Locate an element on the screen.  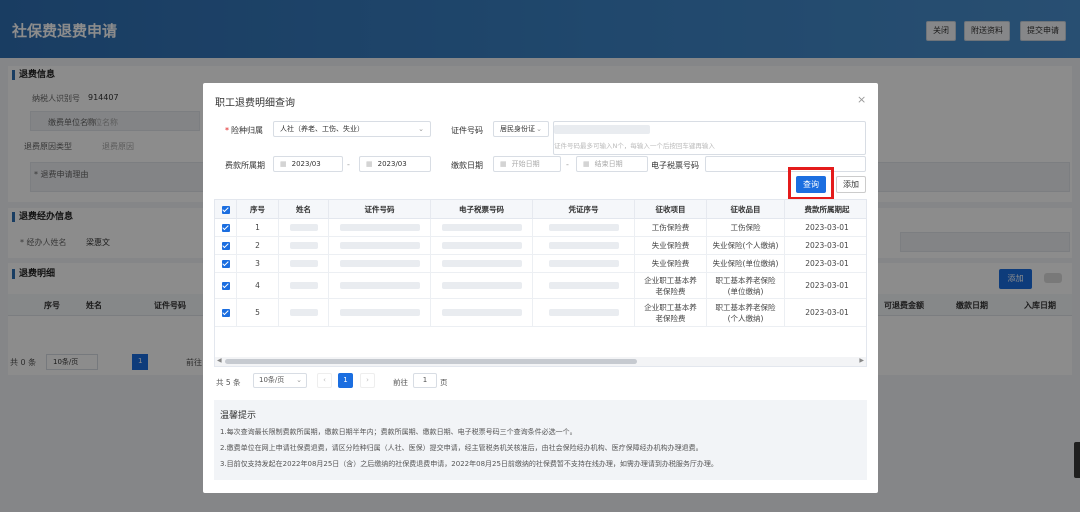
pay-date-start-placeholder: 开始日期 is located at coordinates (525, 164).